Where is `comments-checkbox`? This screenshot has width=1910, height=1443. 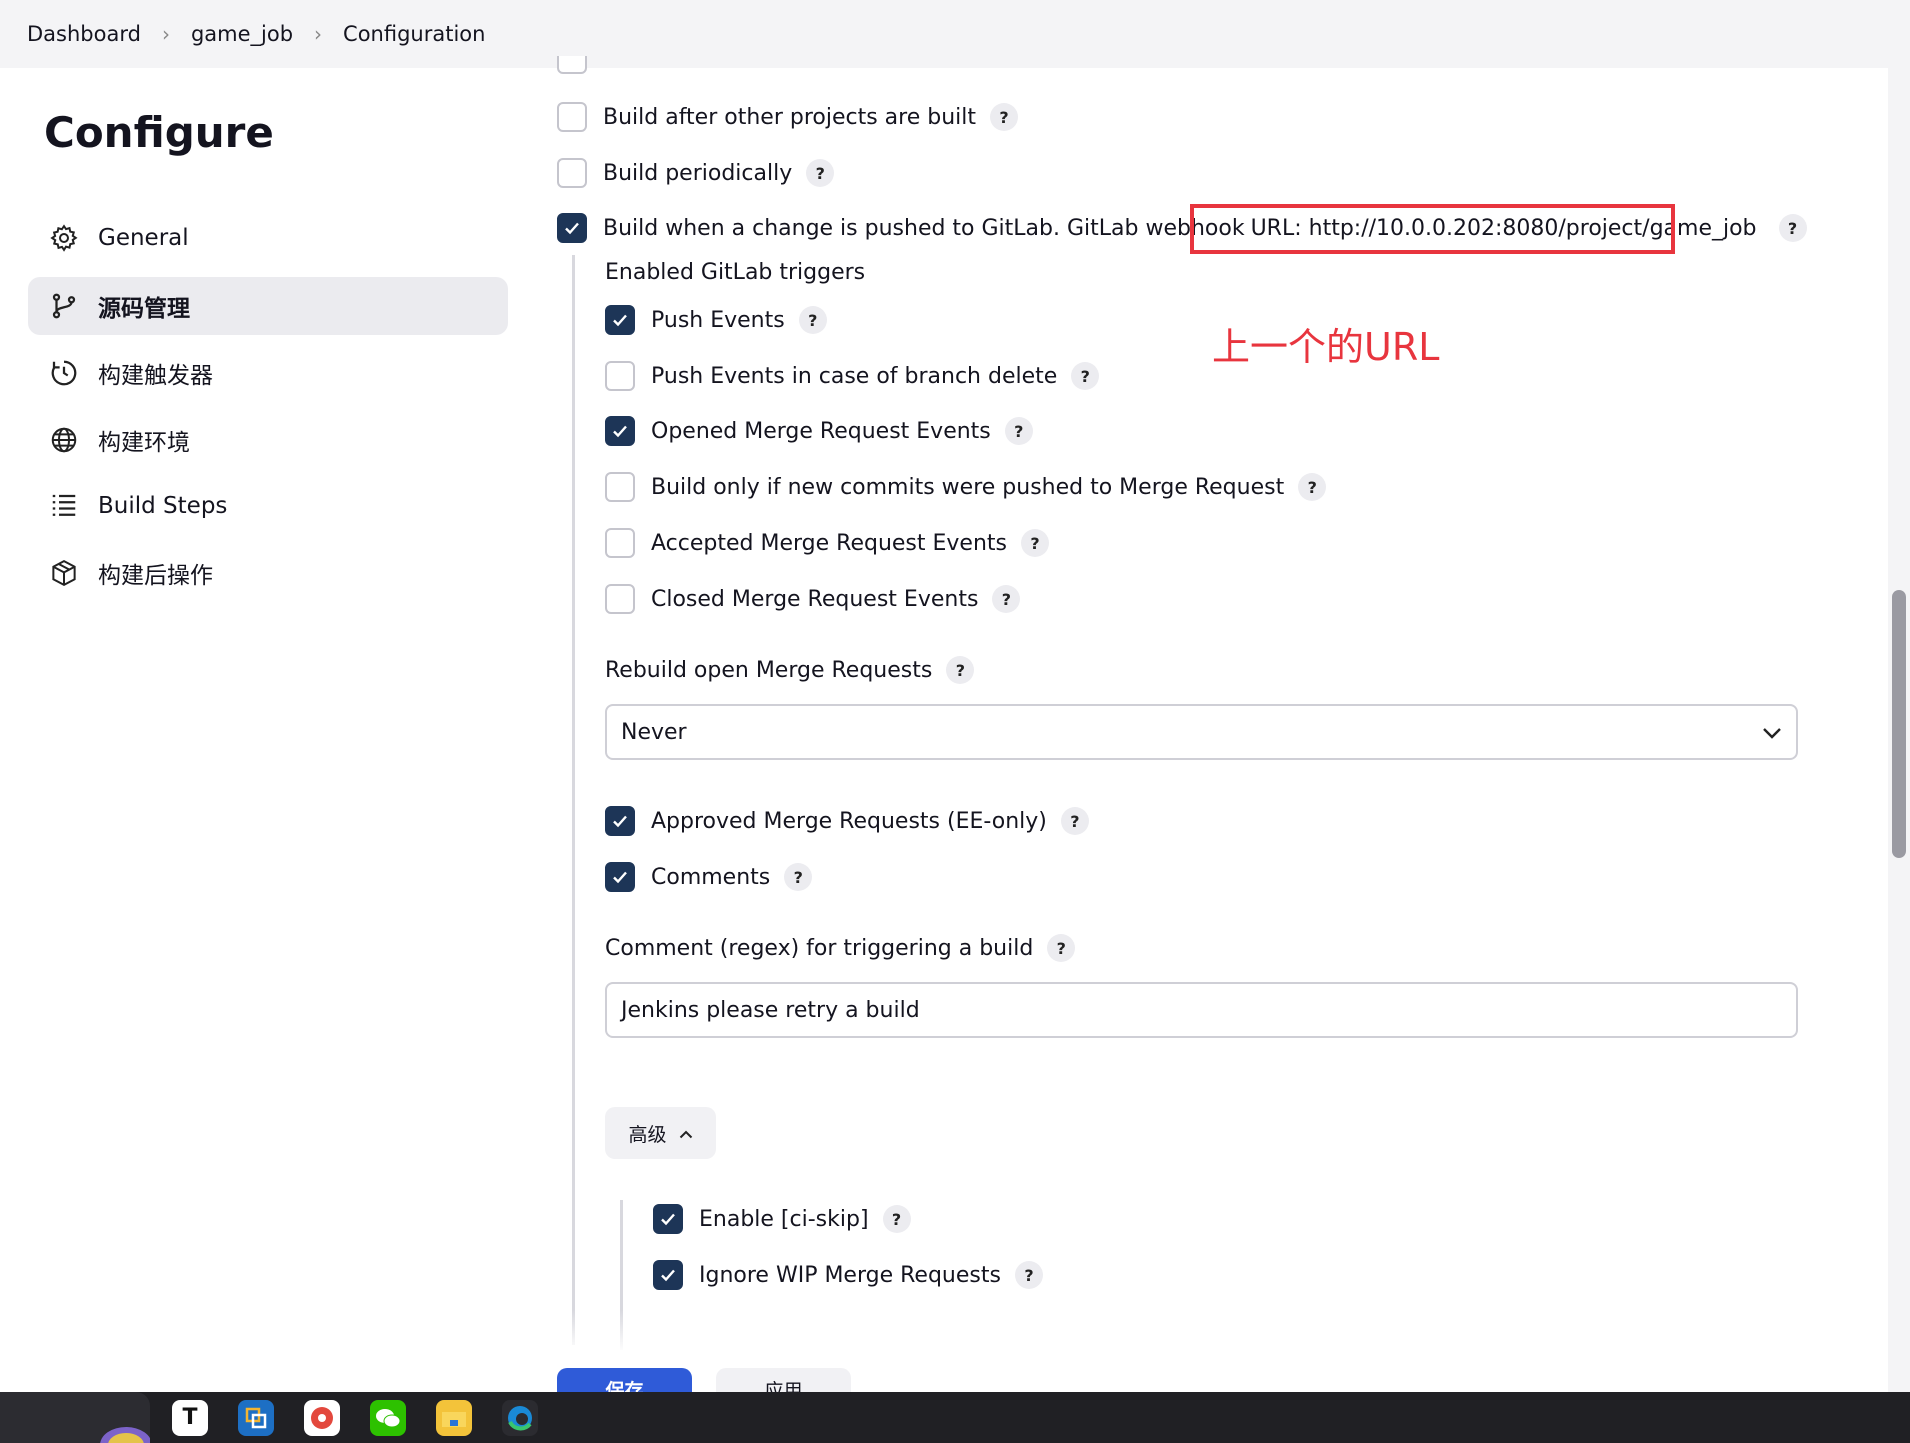 comments-checkbox is located at coordinates (620, 877).